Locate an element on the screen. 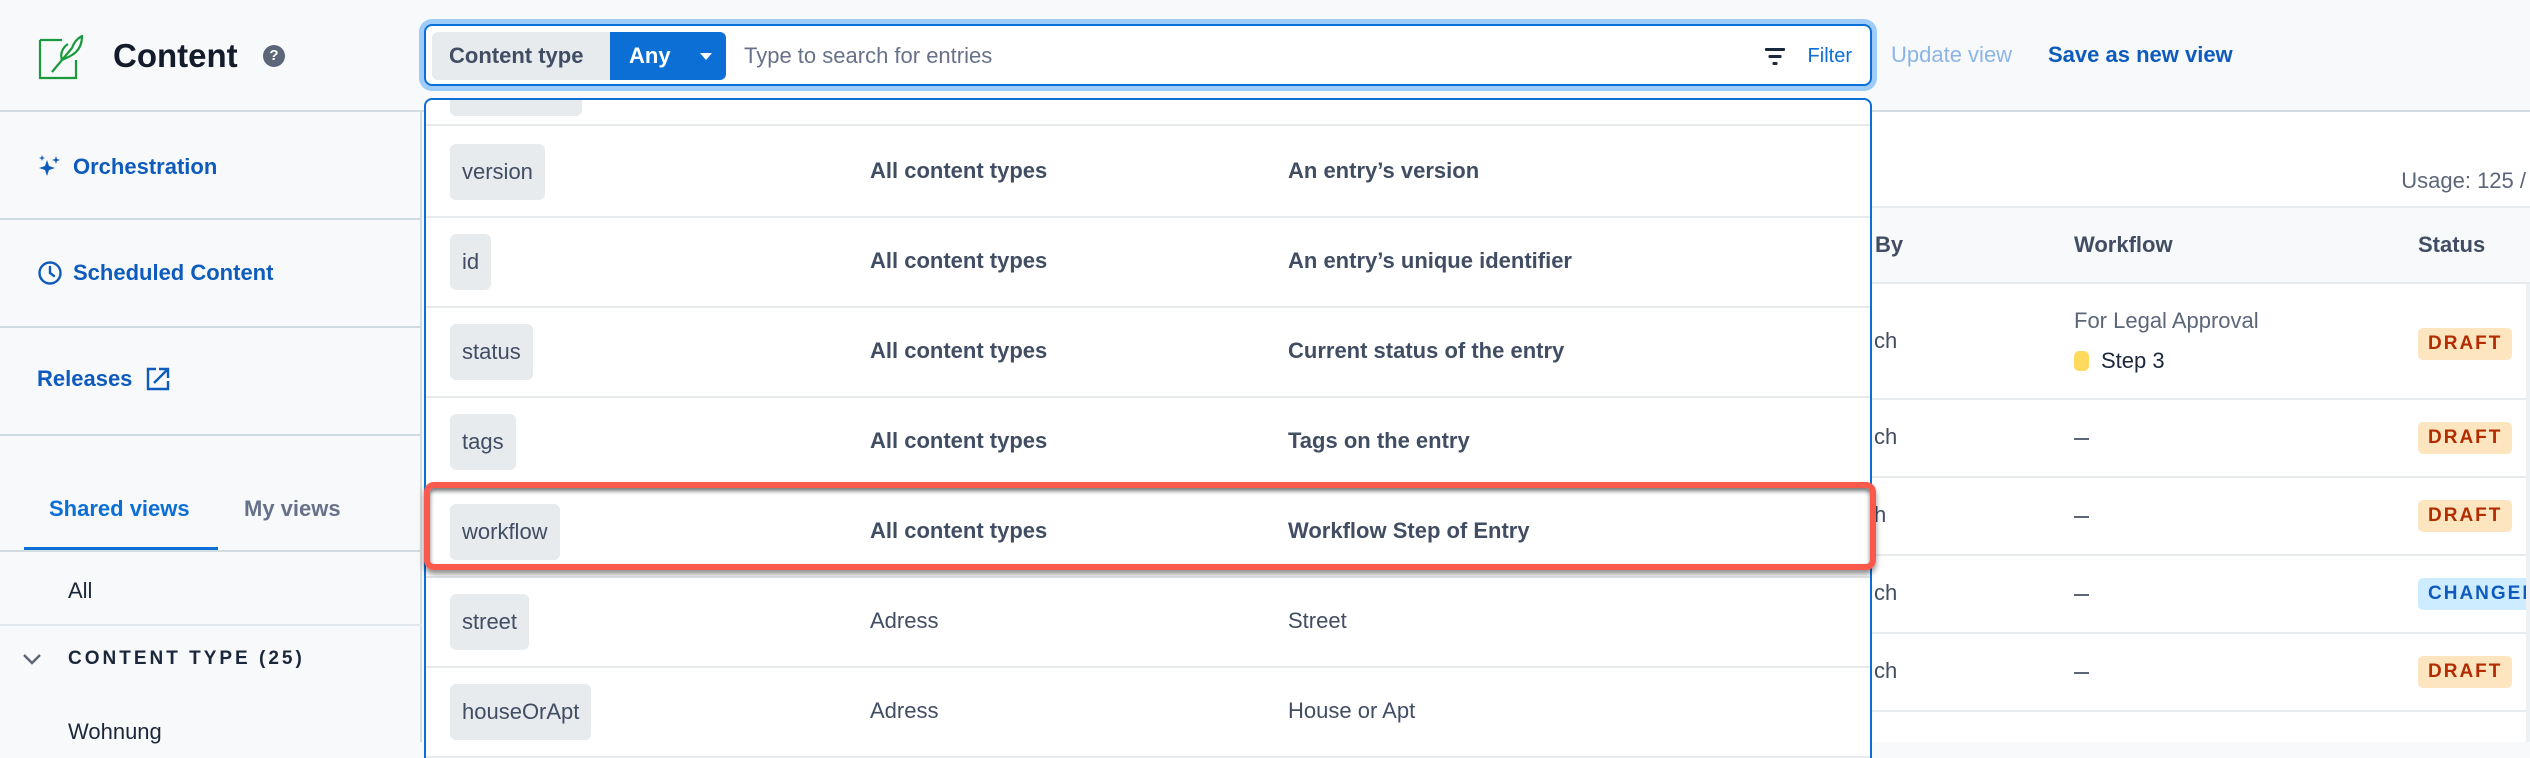 The width and height of the screenshot is (2530, 758). filter-button: Filter is located at coordinates (1808, 56).